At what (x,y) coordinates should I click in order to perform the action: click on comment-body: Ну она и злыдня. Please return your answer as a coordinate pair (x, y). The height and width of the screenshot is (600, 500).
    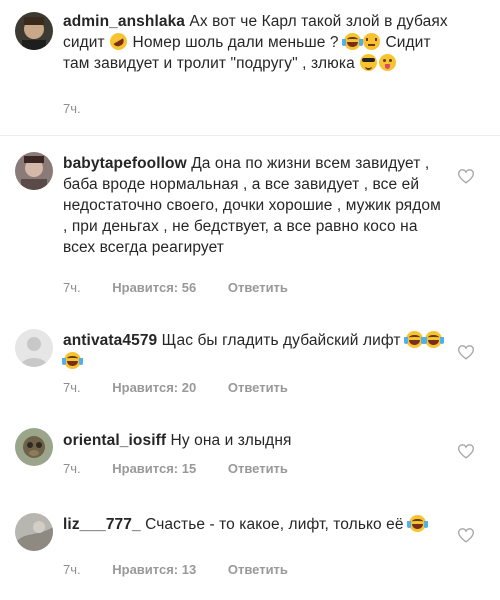
    Looking at the image, I should click on (229, 440).